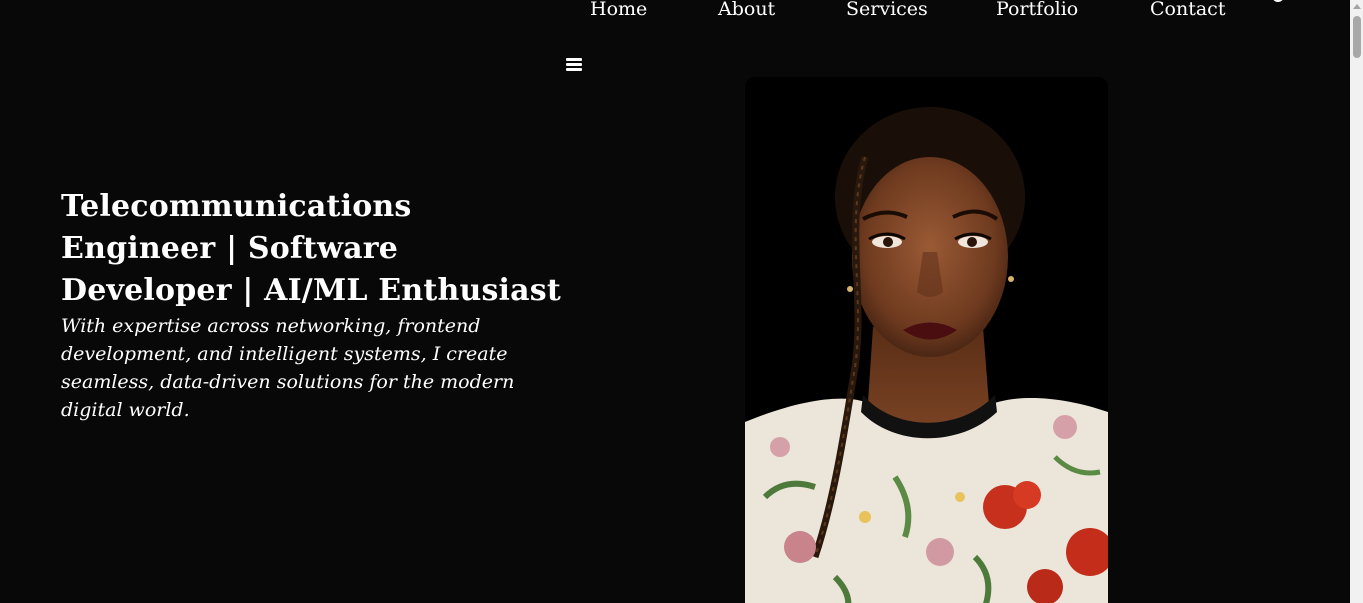  What do you see at coordinates (1278, 1) in the screenshot?
I see `theme-toggle-icon` at bounding box center [1278, 1].